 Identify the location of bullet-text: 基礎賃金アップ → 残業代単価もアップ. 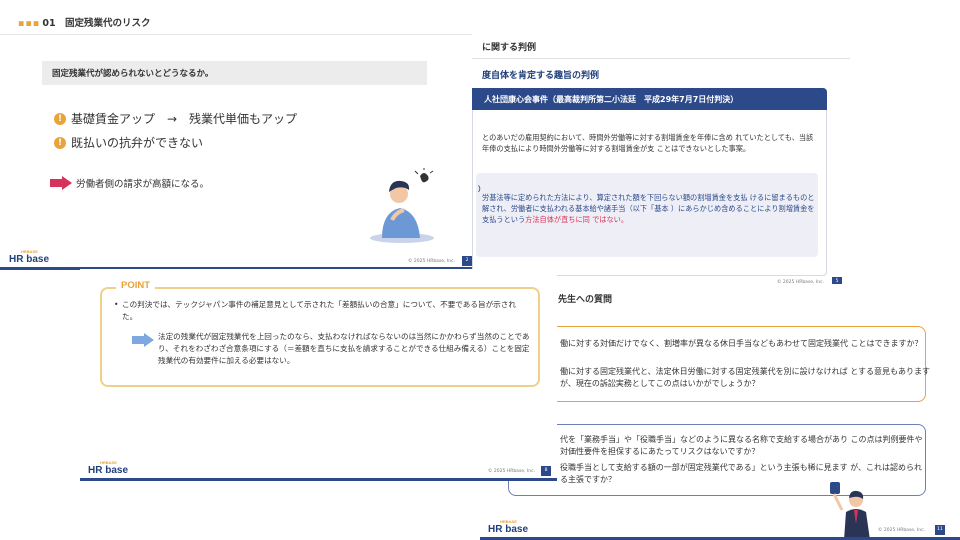
(184, 119).